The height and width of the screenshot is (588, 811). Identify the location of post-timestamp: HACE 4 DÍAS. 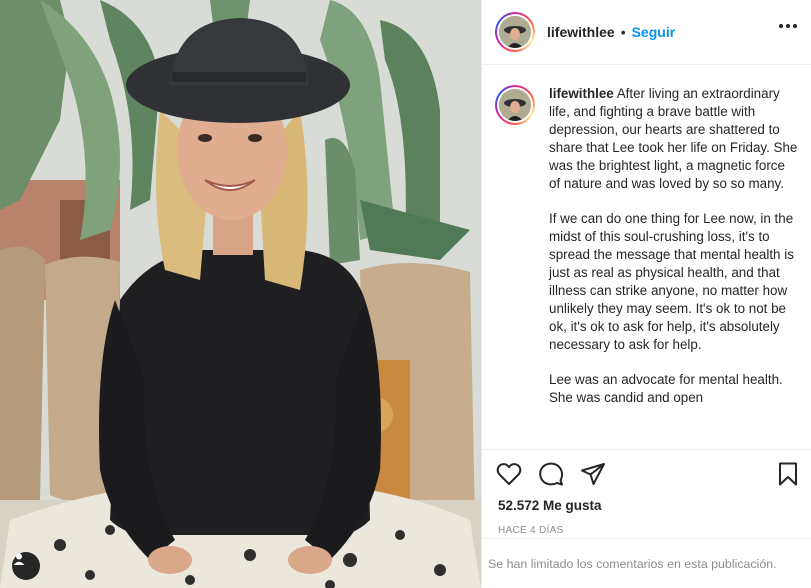
(646, 530).